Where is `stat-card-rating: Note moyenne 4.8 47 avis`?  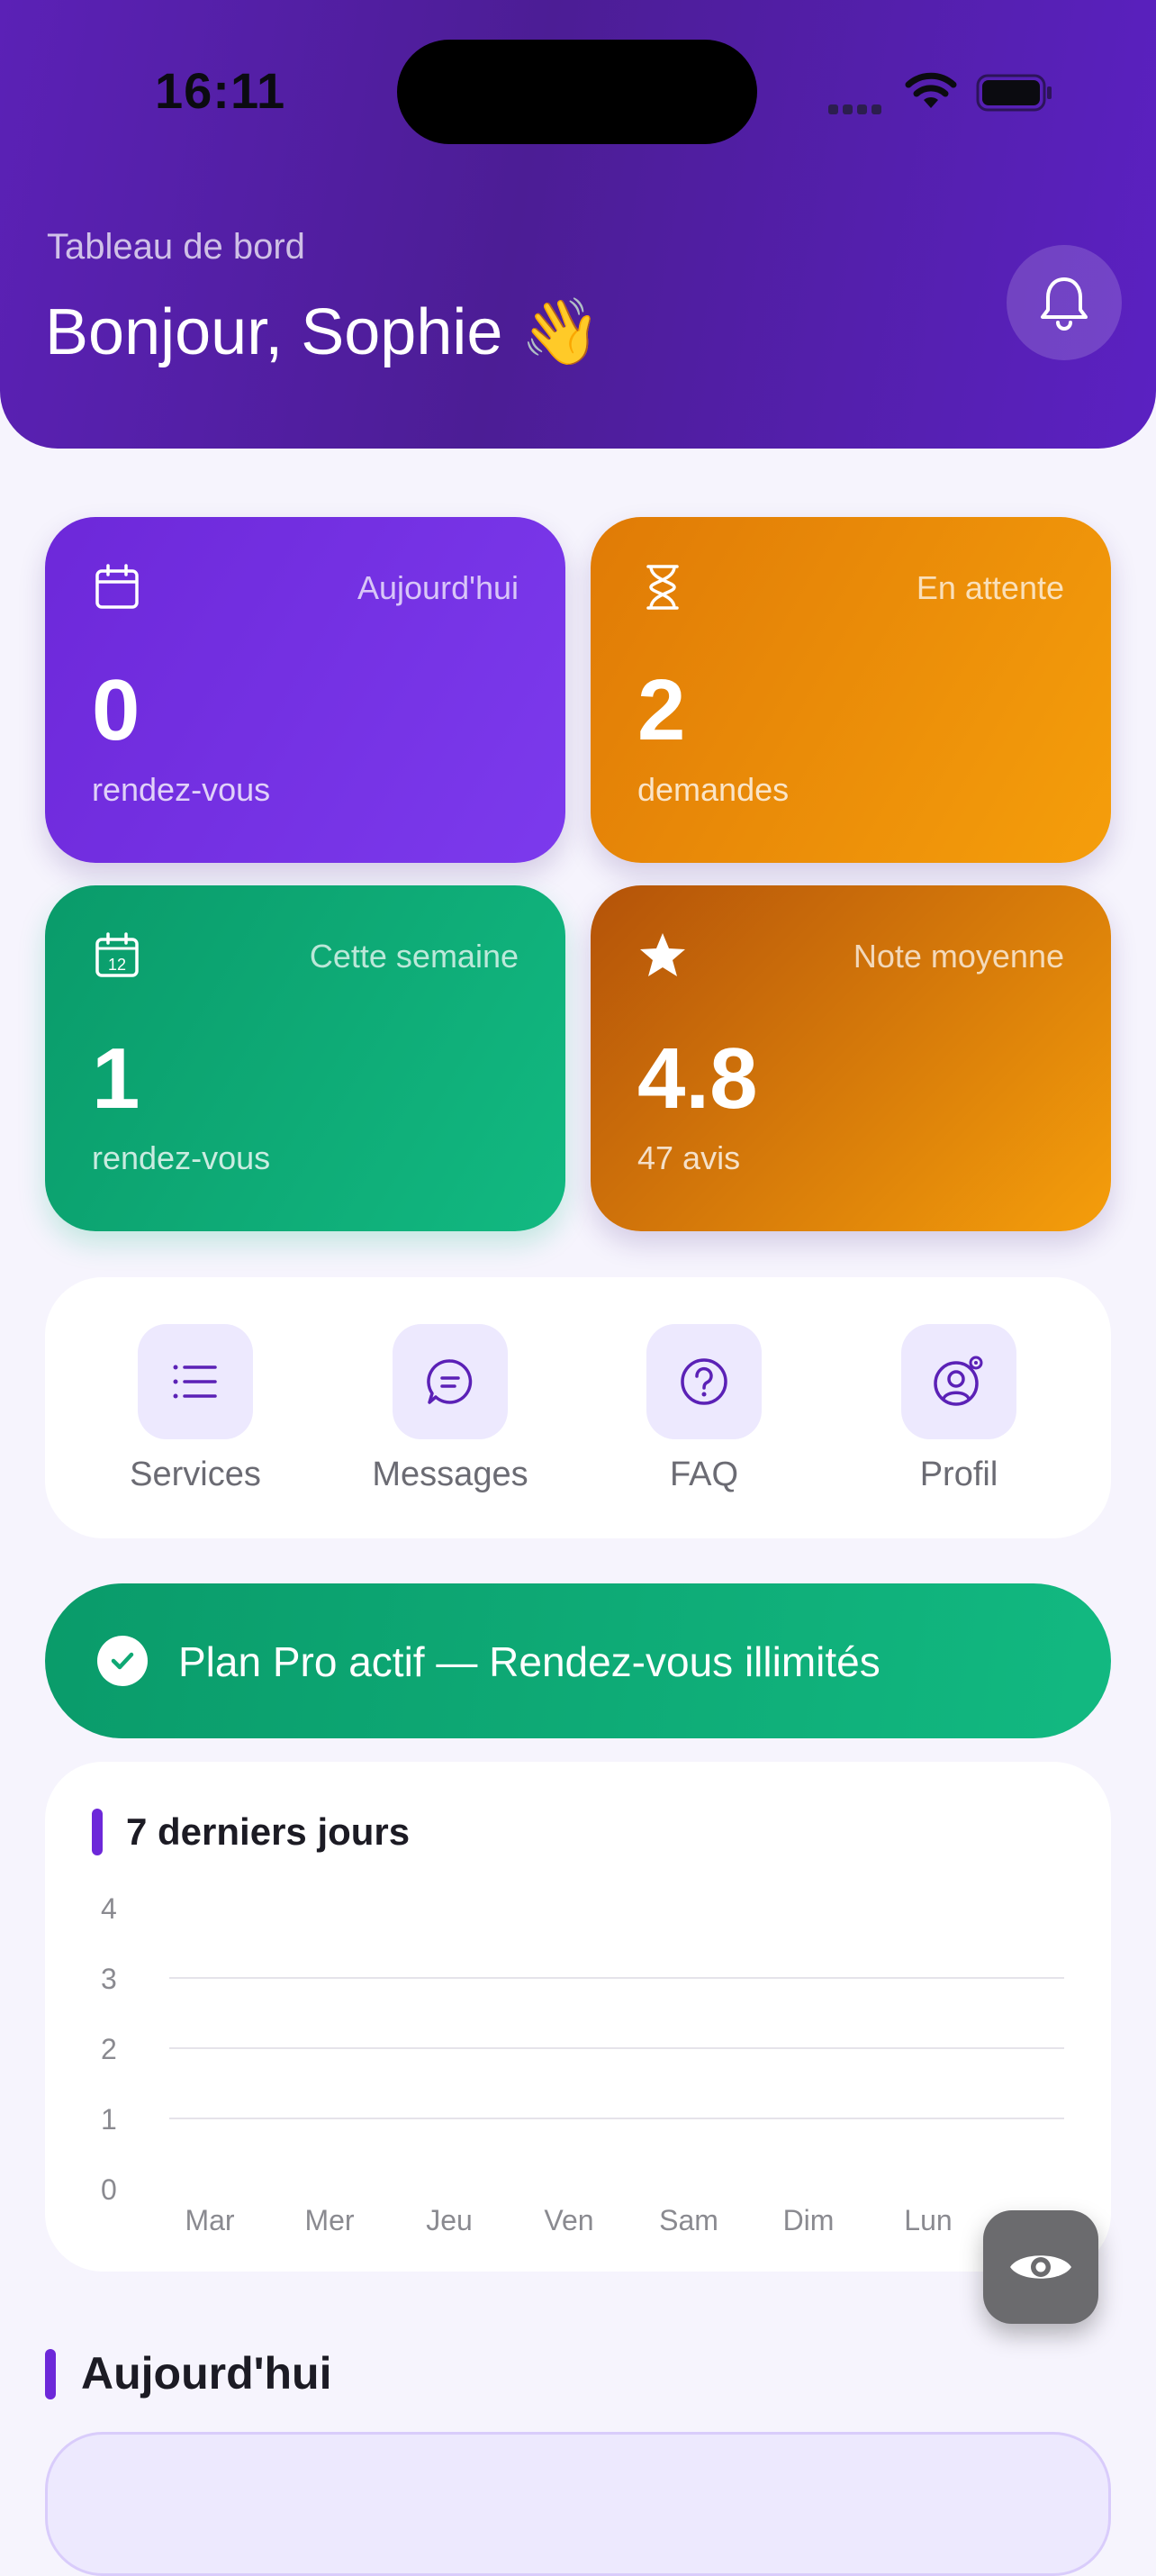 stat-card-rating: Note moyenne 4.8 47 avis is located at coordinates (851, 1058).